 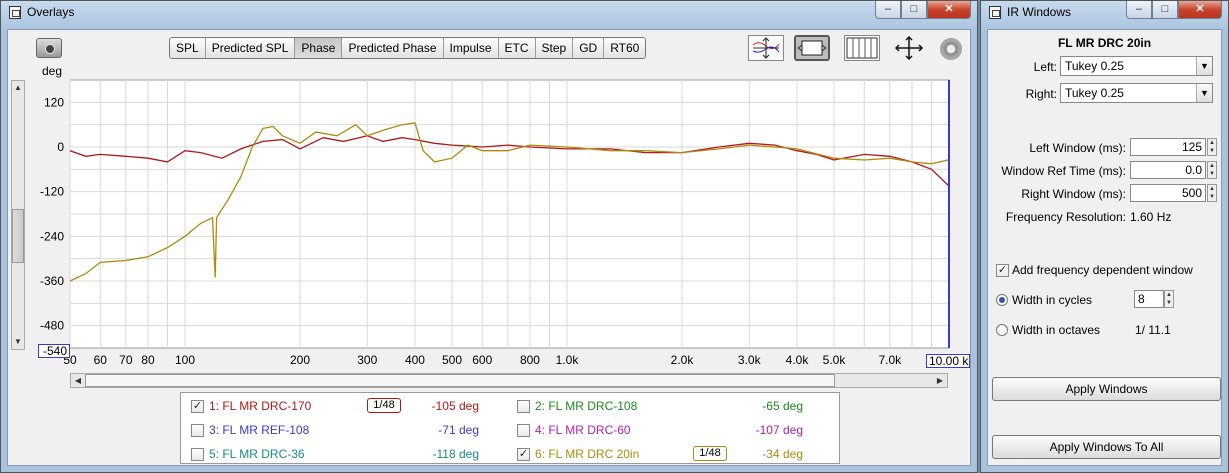 What do you see at coordinates (126, 360) in the screenshot?
I see `x-tick-label: 70` at bounding box center [126, 360].